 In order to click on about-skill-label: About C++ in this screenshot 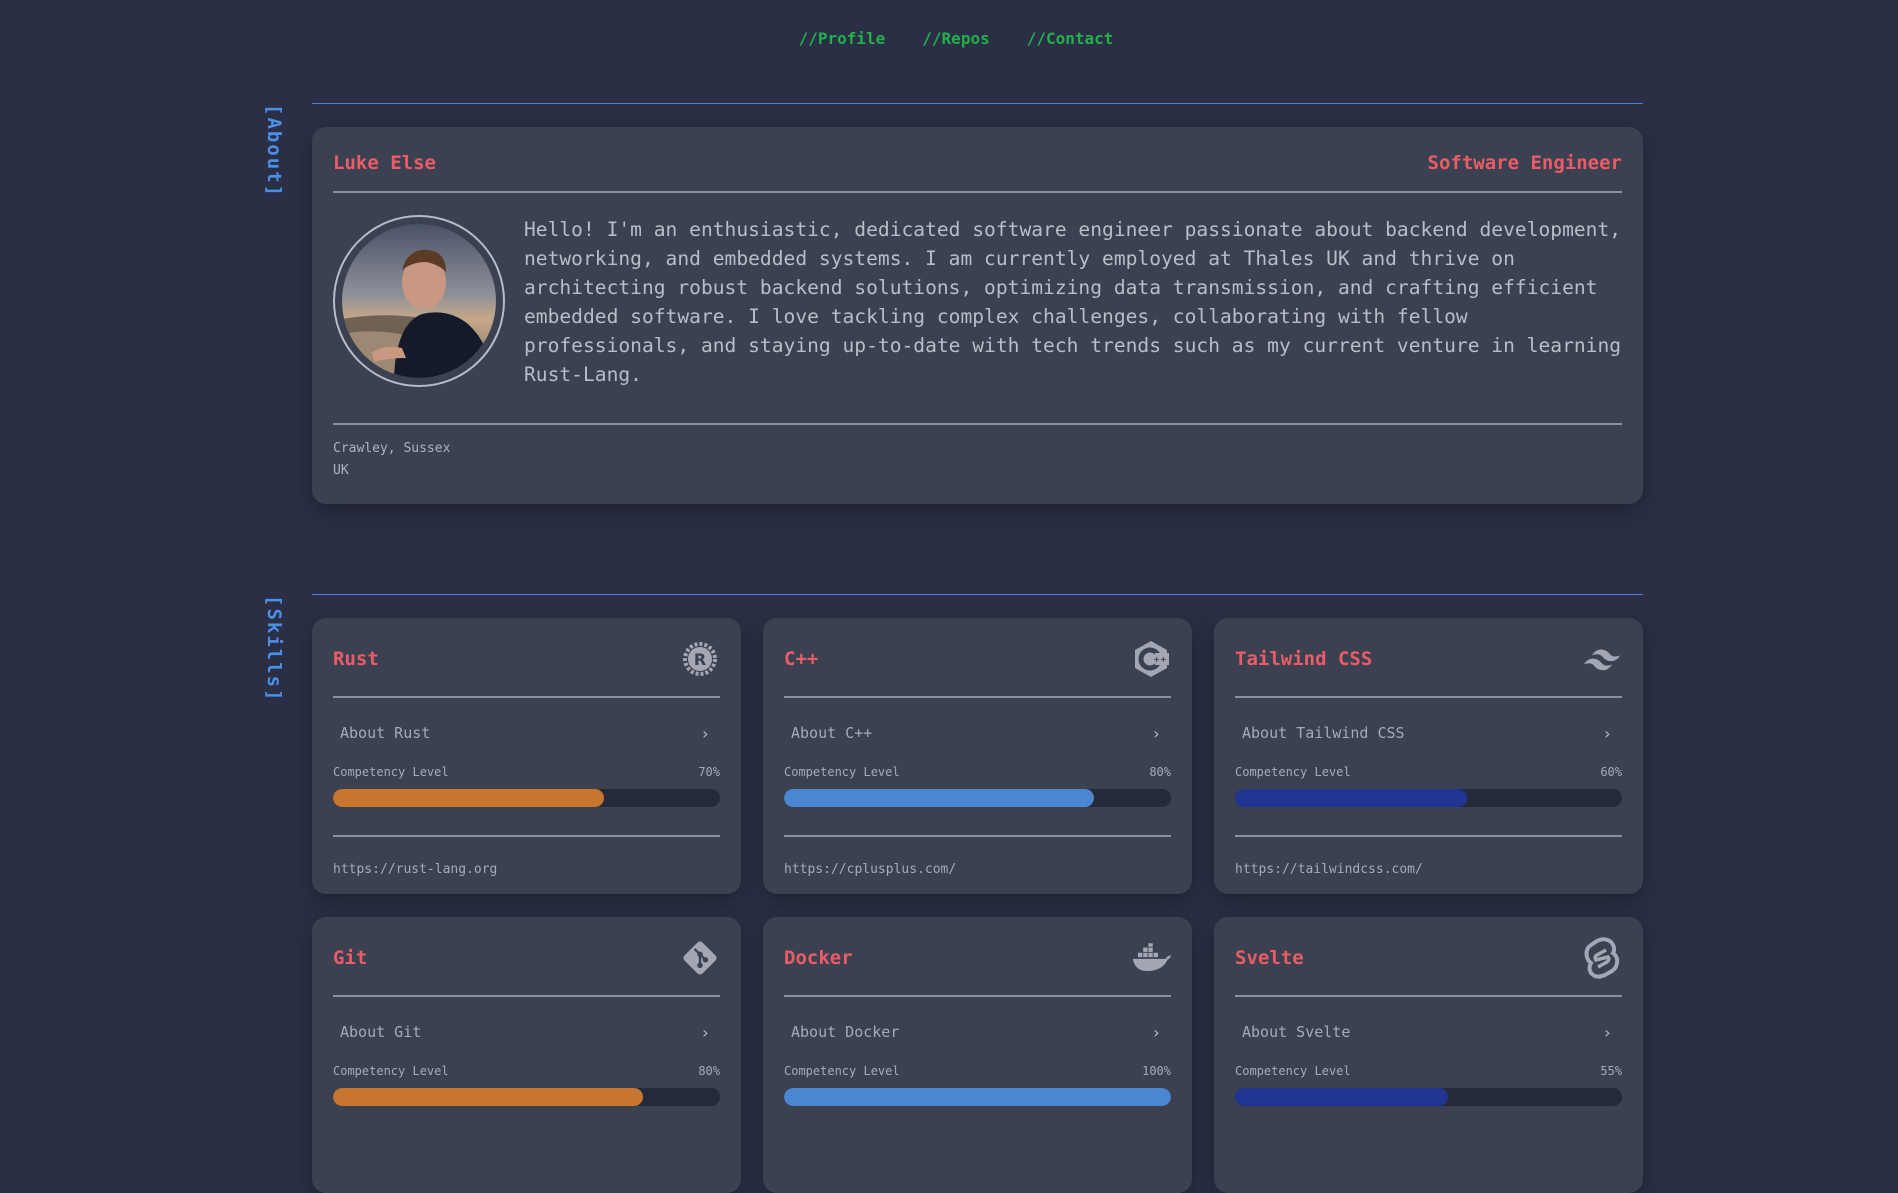, I will do `click(832, 733)`.